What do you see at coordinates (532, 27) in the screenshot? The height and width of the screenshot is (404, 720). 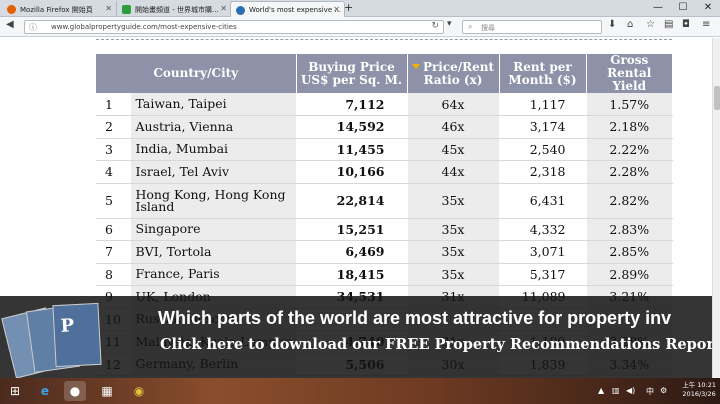 I see `search-bar: ⌕ 搜尋` at bounding box center [532, 27].